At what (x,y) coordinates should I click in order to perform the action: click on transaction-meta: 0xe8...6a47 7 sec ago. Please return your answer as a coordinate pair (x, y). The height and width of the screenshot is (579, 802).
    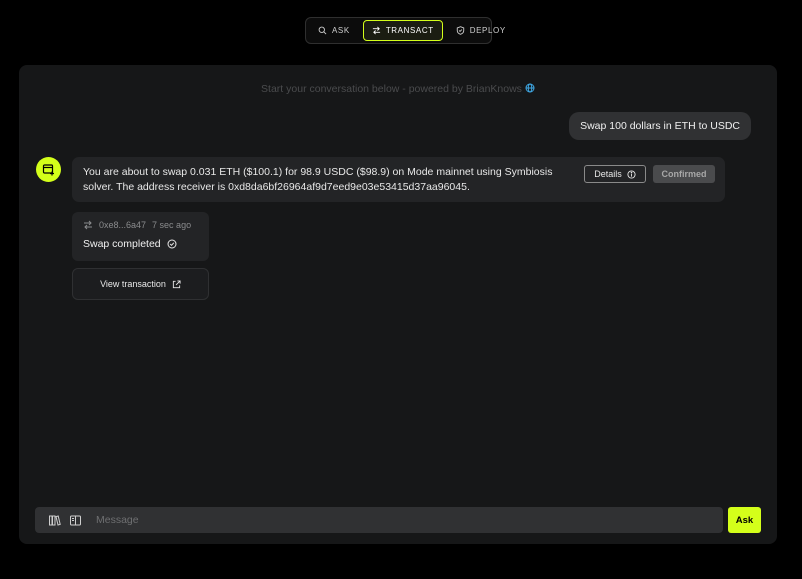
    Looking at the image, I should click on (140, 225).